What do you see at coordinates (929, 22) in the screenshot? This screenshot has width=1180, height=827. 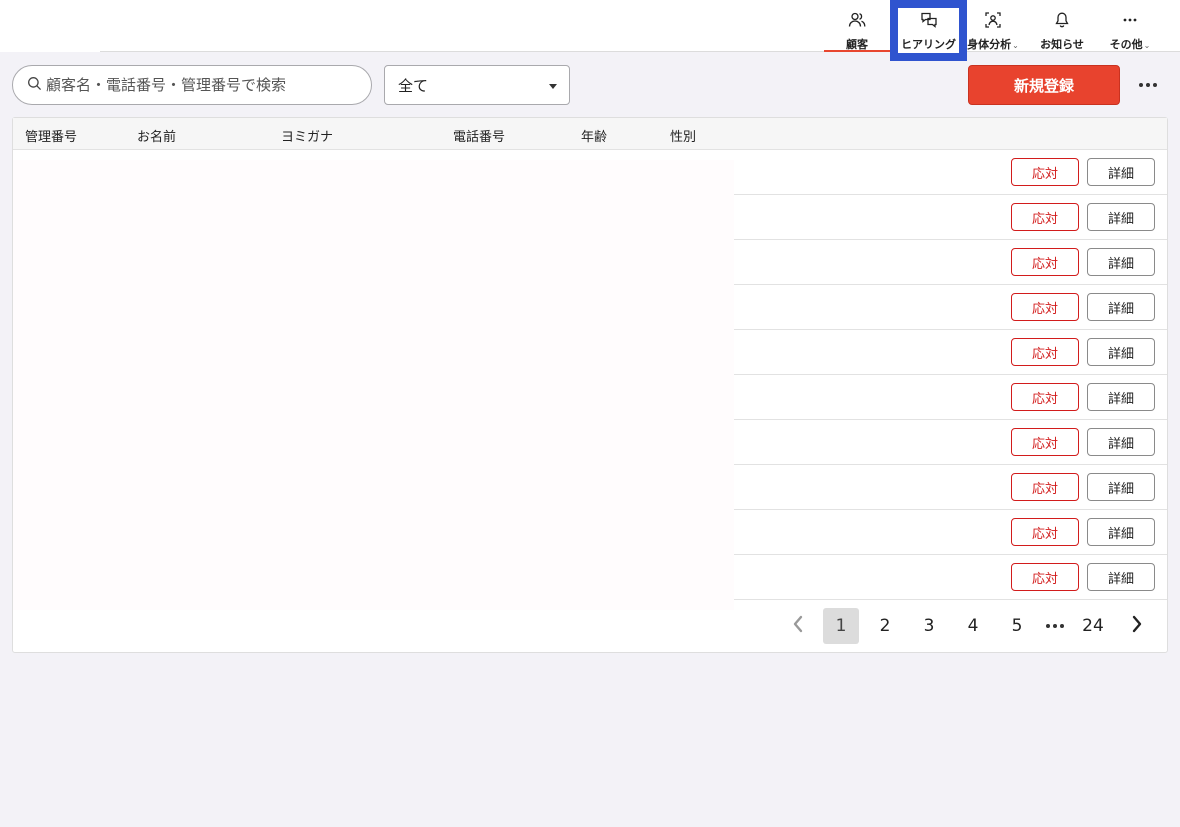 I see `hearing-chat-icon` at bounding box center [929, 22].